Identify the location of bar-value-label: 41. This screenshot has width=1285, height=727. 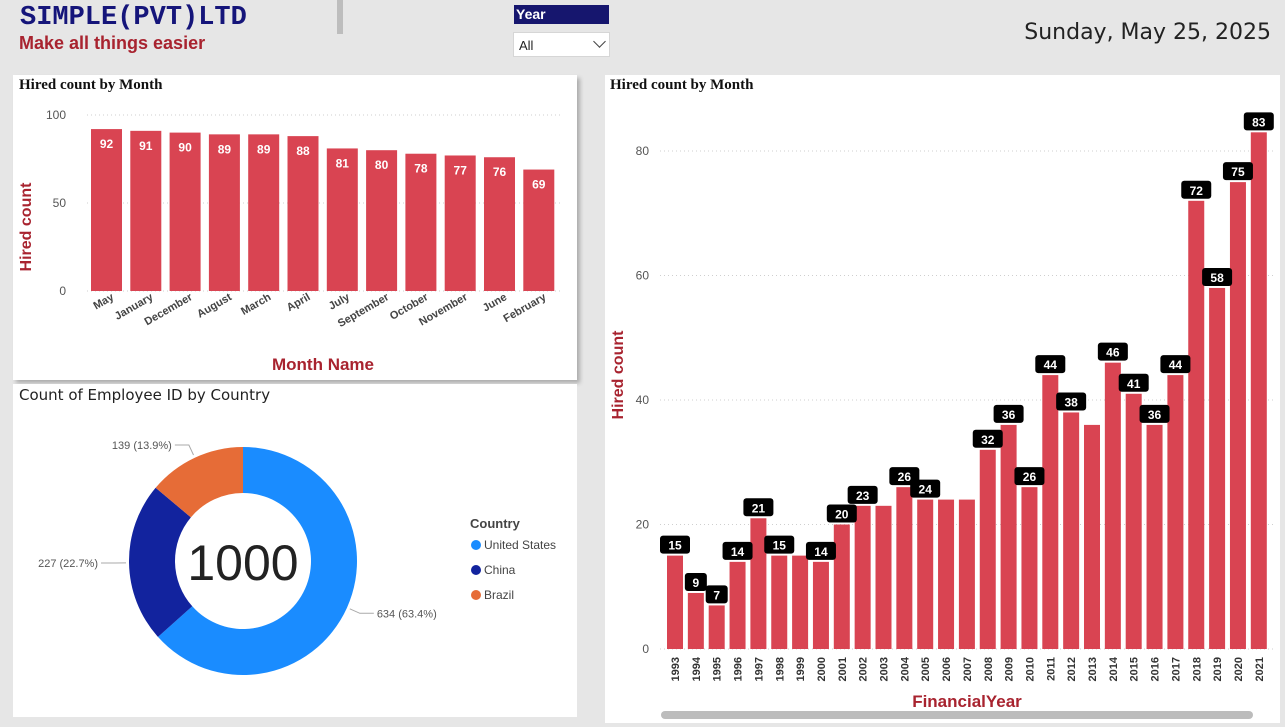
(1134, 384).